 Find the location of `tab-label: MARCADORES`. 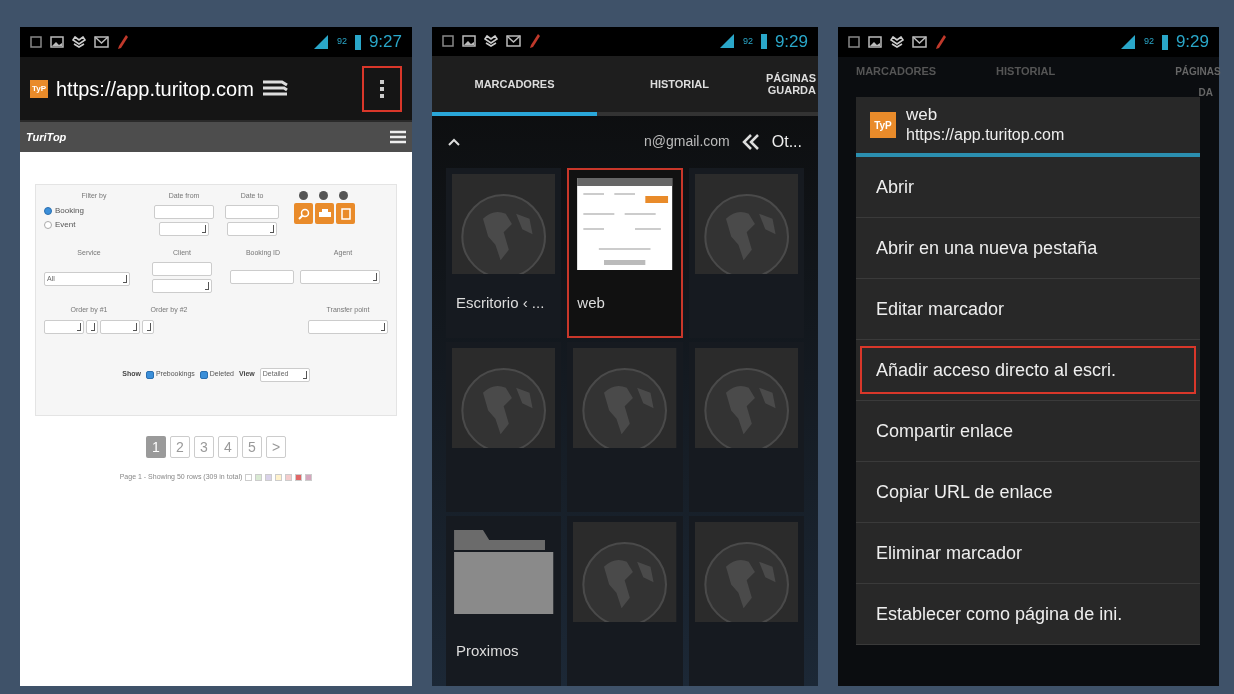

tab-label: MARCADORES is located at coordinates (896, 71).